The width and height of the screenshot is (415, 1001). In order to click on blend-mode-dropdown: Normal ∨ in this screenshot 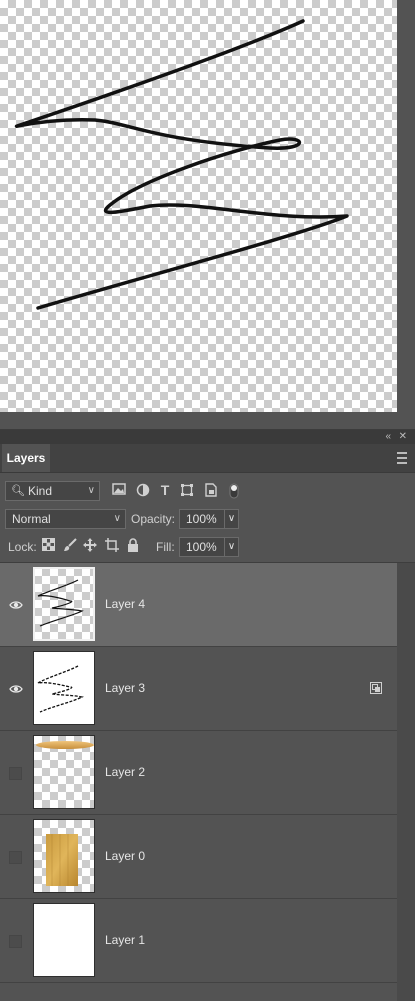, I will do `click(65, 519)`.